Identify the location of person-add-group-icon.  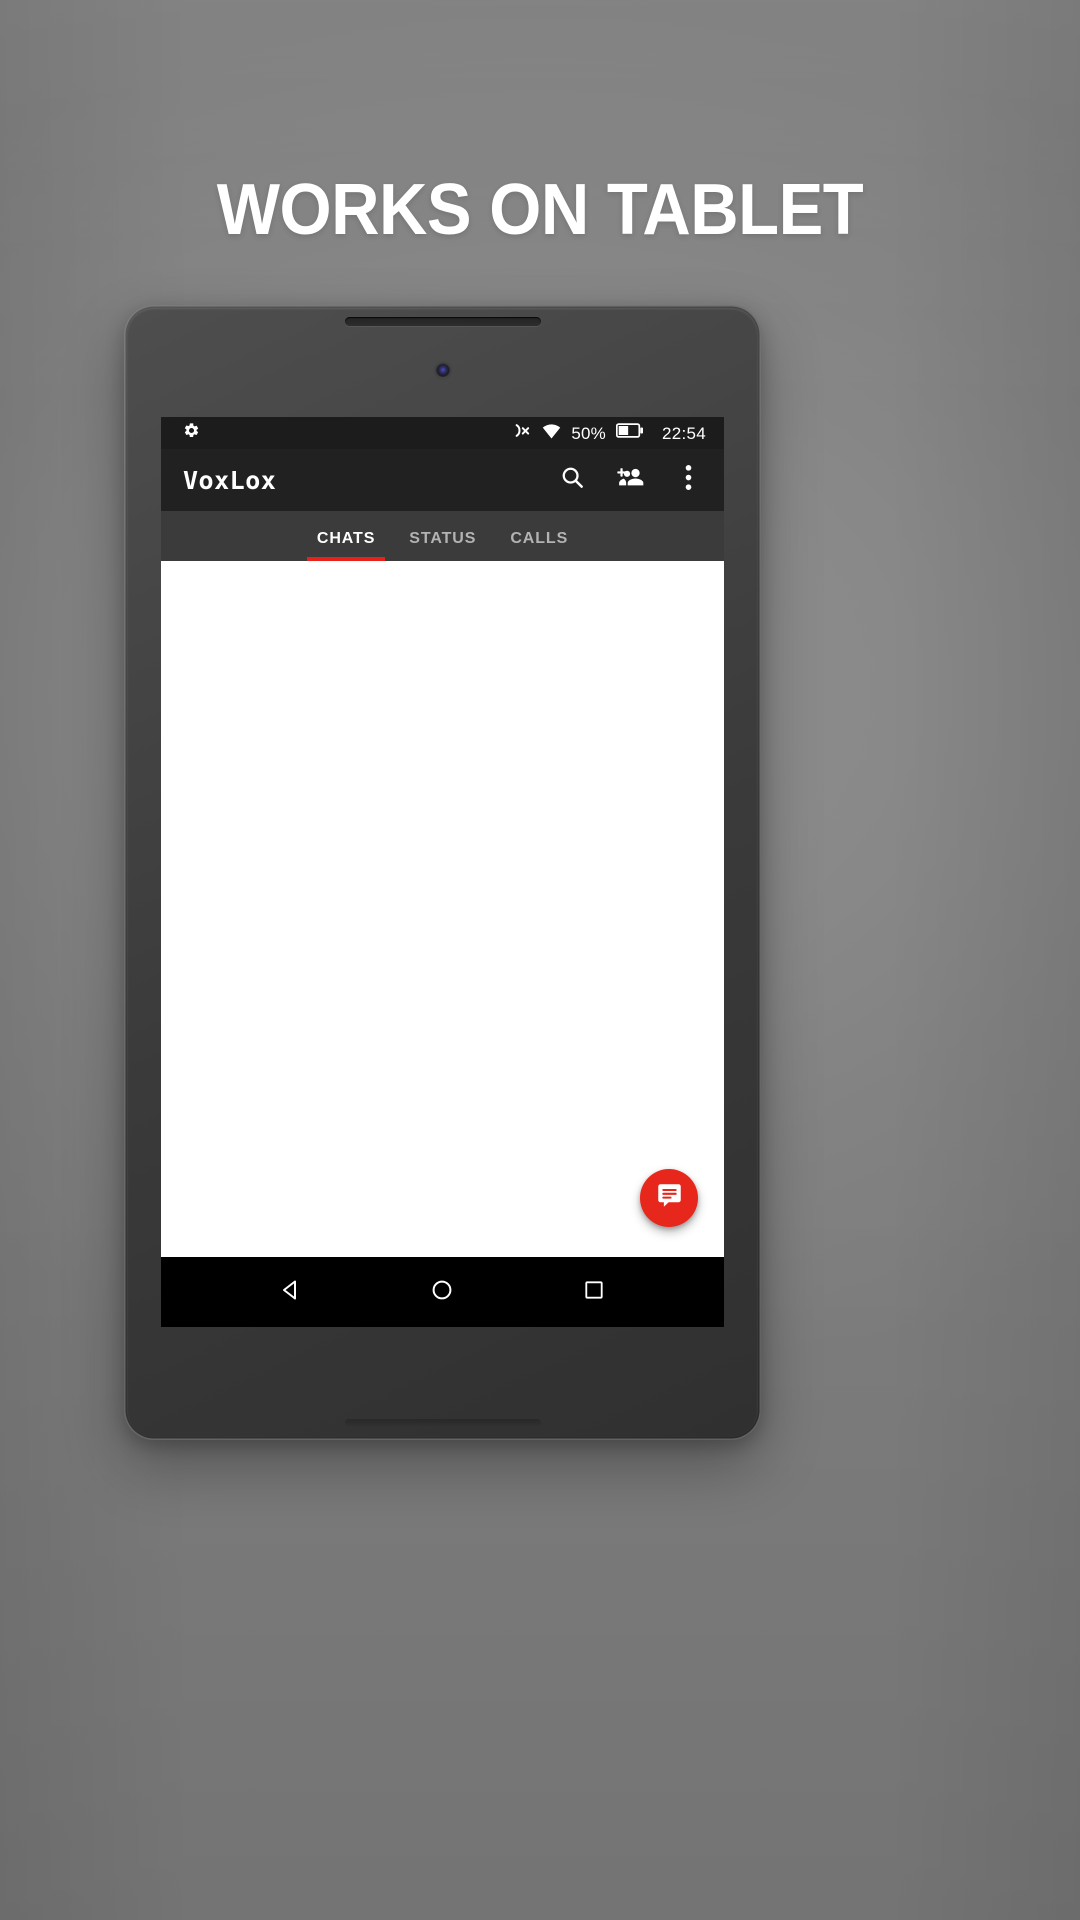
(630, 480).